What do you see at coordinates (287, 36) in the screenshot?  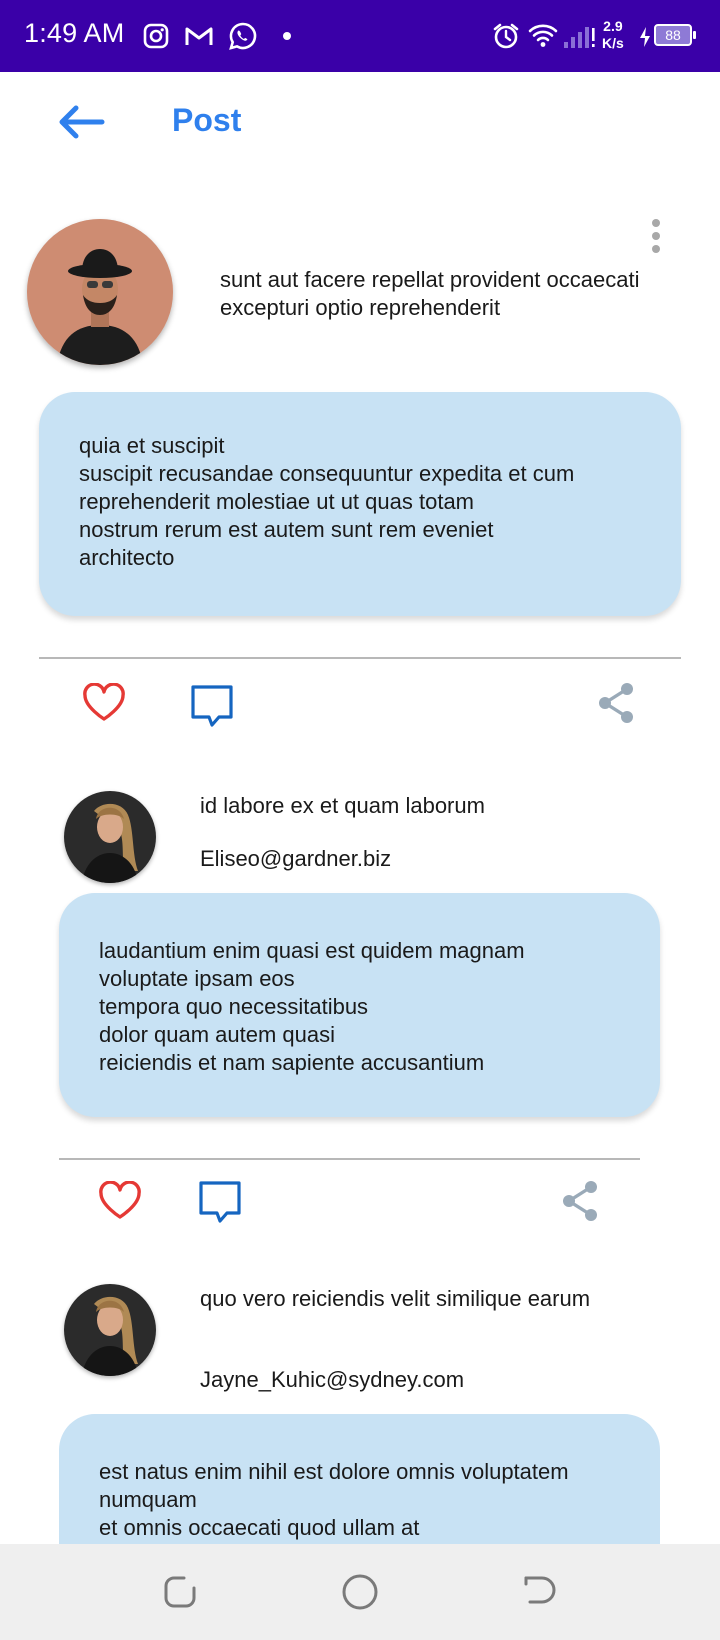 I see `dot-icon` at bounding box center [287, 36].